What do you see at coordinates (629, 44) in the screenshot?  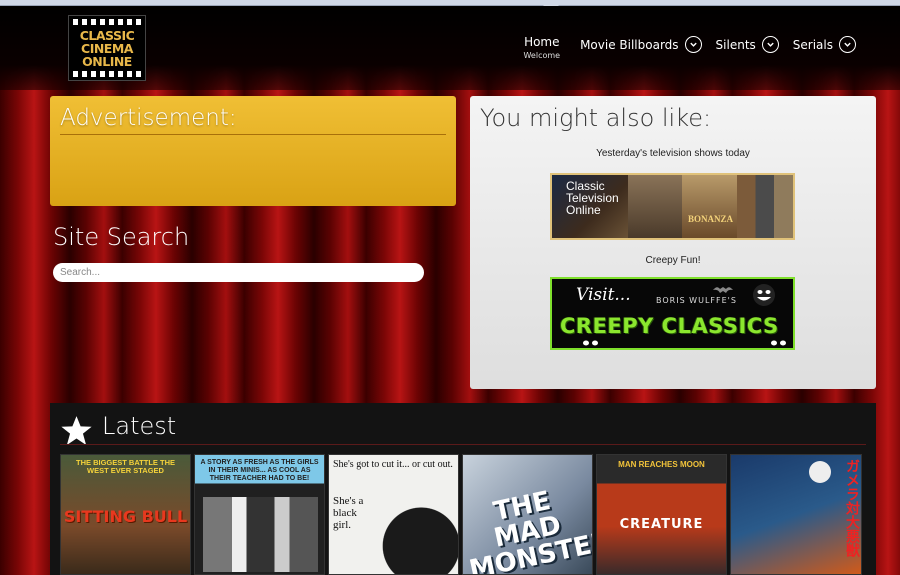 I see `nav-movie-billboards-label: Movie Billboards` at bounding box center [629, 44].